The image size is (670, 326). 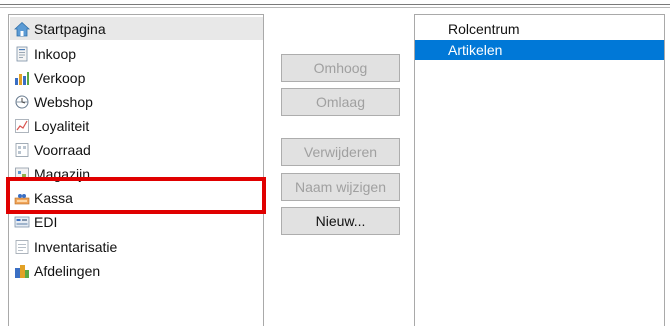 I want to click on list-item-magazijn: Magazijn, so click(x=136, y=173).